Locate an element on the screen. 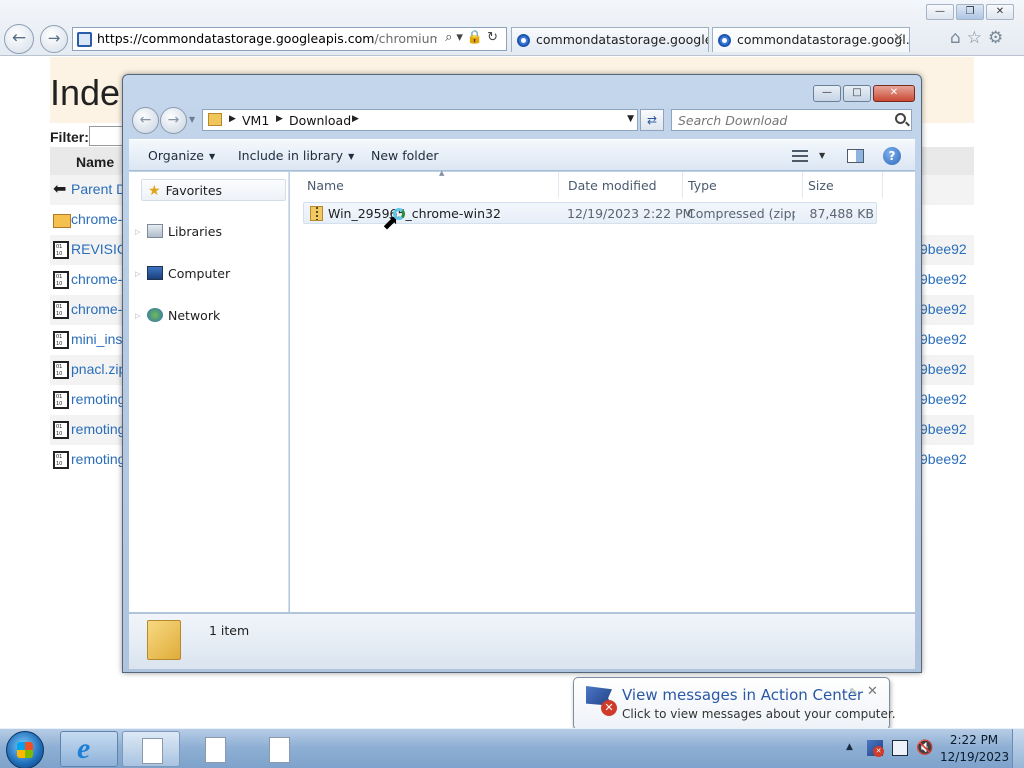 Image resolution: width=1024 pixels, height=768 pixels. organize-button: Organize ▼ is located at coordinates (181, 155).